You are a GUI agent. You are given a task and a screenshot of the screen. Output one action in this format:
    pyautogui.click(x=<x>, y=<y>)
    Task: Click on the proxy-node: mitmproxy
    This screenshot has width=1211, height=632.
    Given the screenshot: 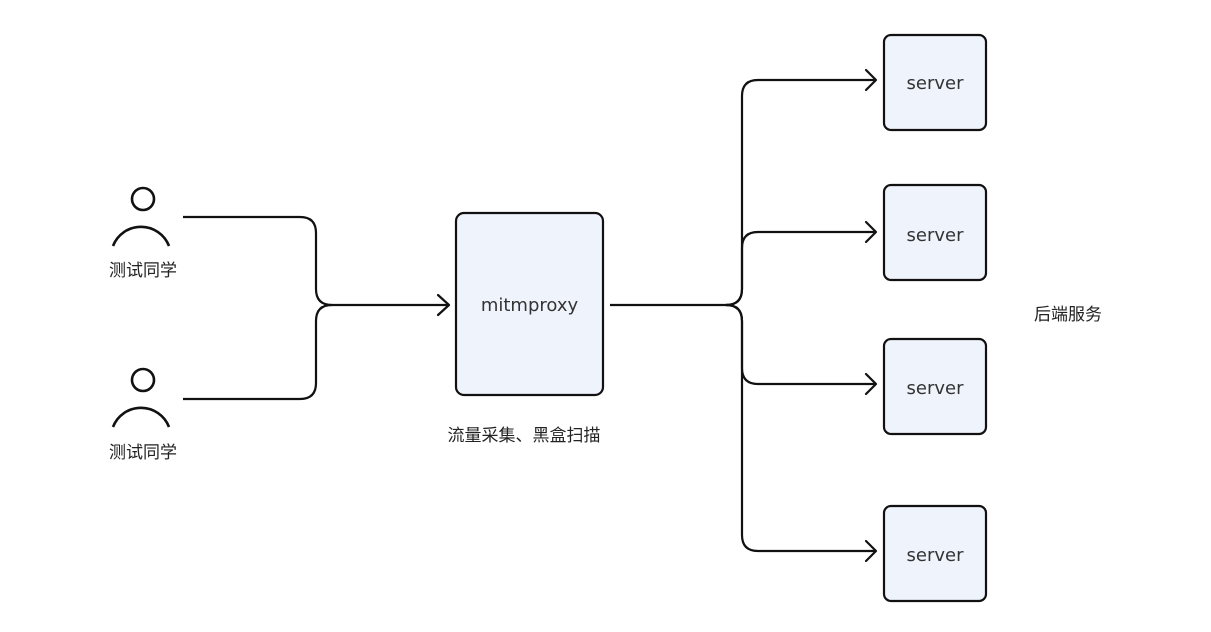 What is the action you would take?
    pyautogui.click(x=529, y=304)
    